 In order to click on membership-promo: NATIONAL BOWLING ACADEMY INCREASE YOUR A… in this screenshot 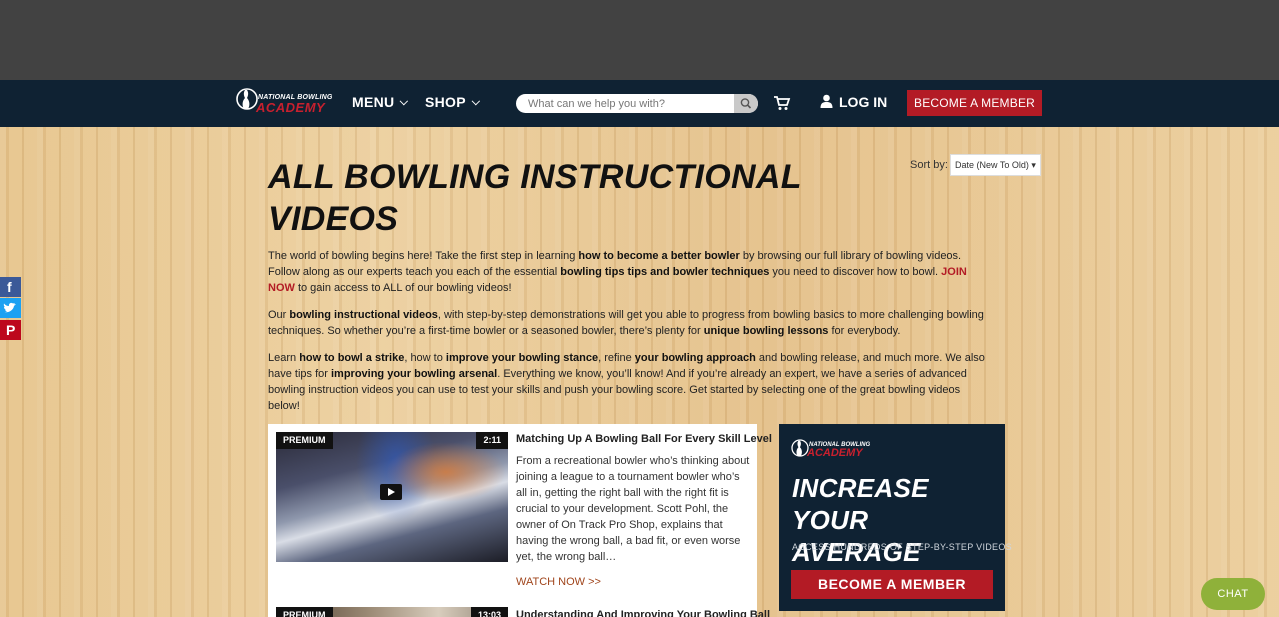, I will do `click(895, 517)`.